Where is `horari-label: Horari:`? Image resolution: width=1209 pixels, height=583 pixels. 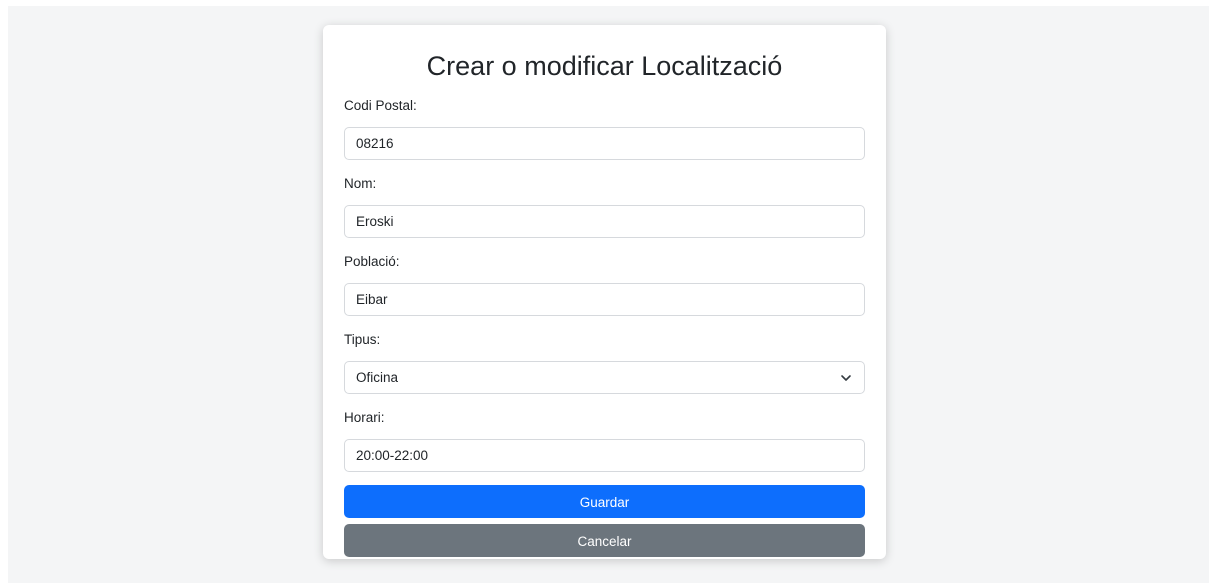
horari-label: Horari: is located at coordinates (364, 417).